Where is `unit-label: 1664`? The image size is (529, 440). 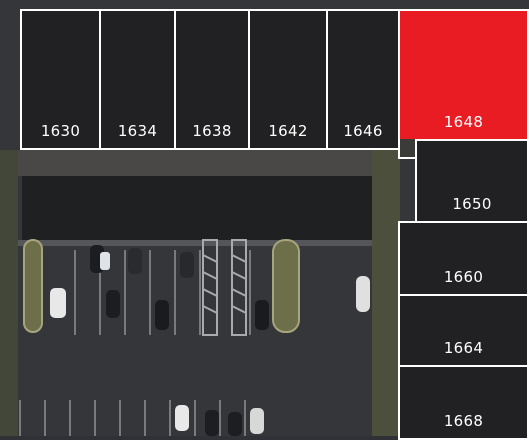 unit-label: 1664 is located at coordinates (463, 348).